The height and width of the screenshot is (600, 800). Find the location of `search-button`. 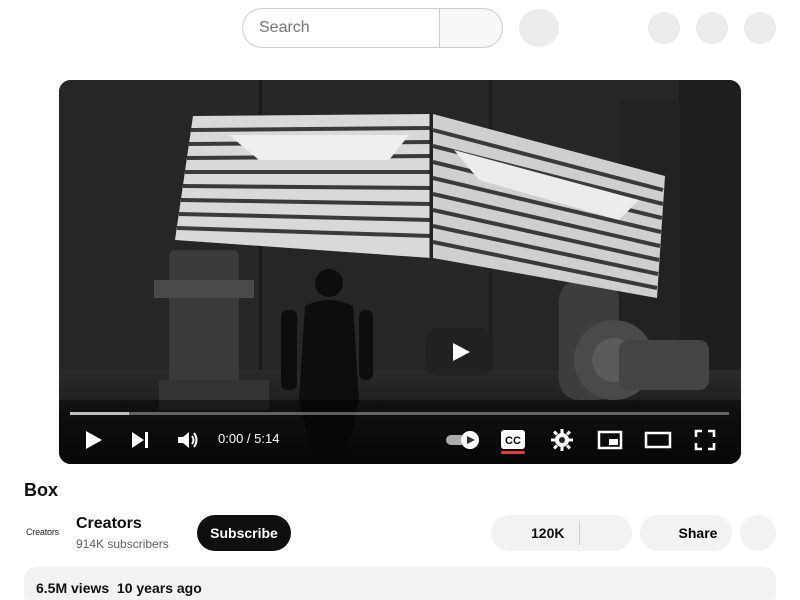

search-button is located at coordinates (471, 28).